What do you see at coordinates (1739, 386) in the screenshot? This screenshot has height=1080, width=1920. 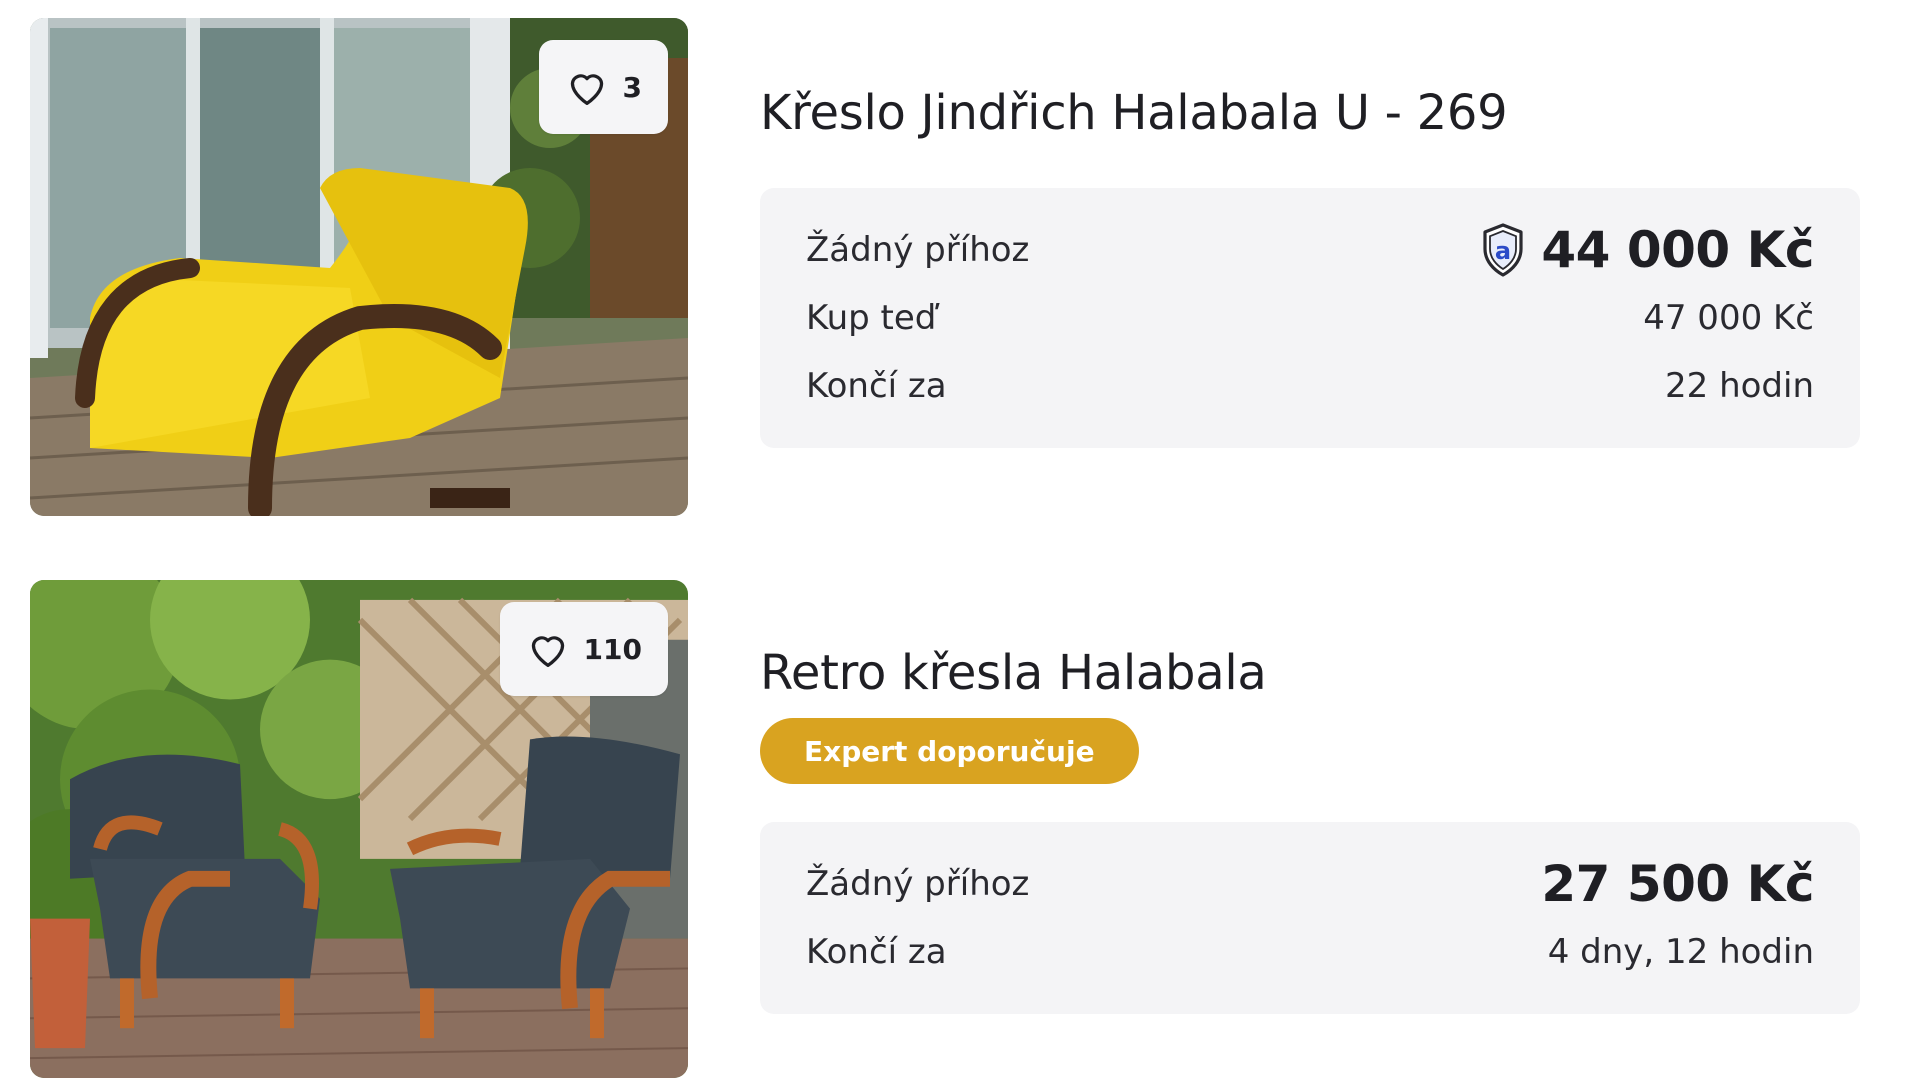 I see `ends-in-value: 22 hodin` at bounding box center [1739, 386].